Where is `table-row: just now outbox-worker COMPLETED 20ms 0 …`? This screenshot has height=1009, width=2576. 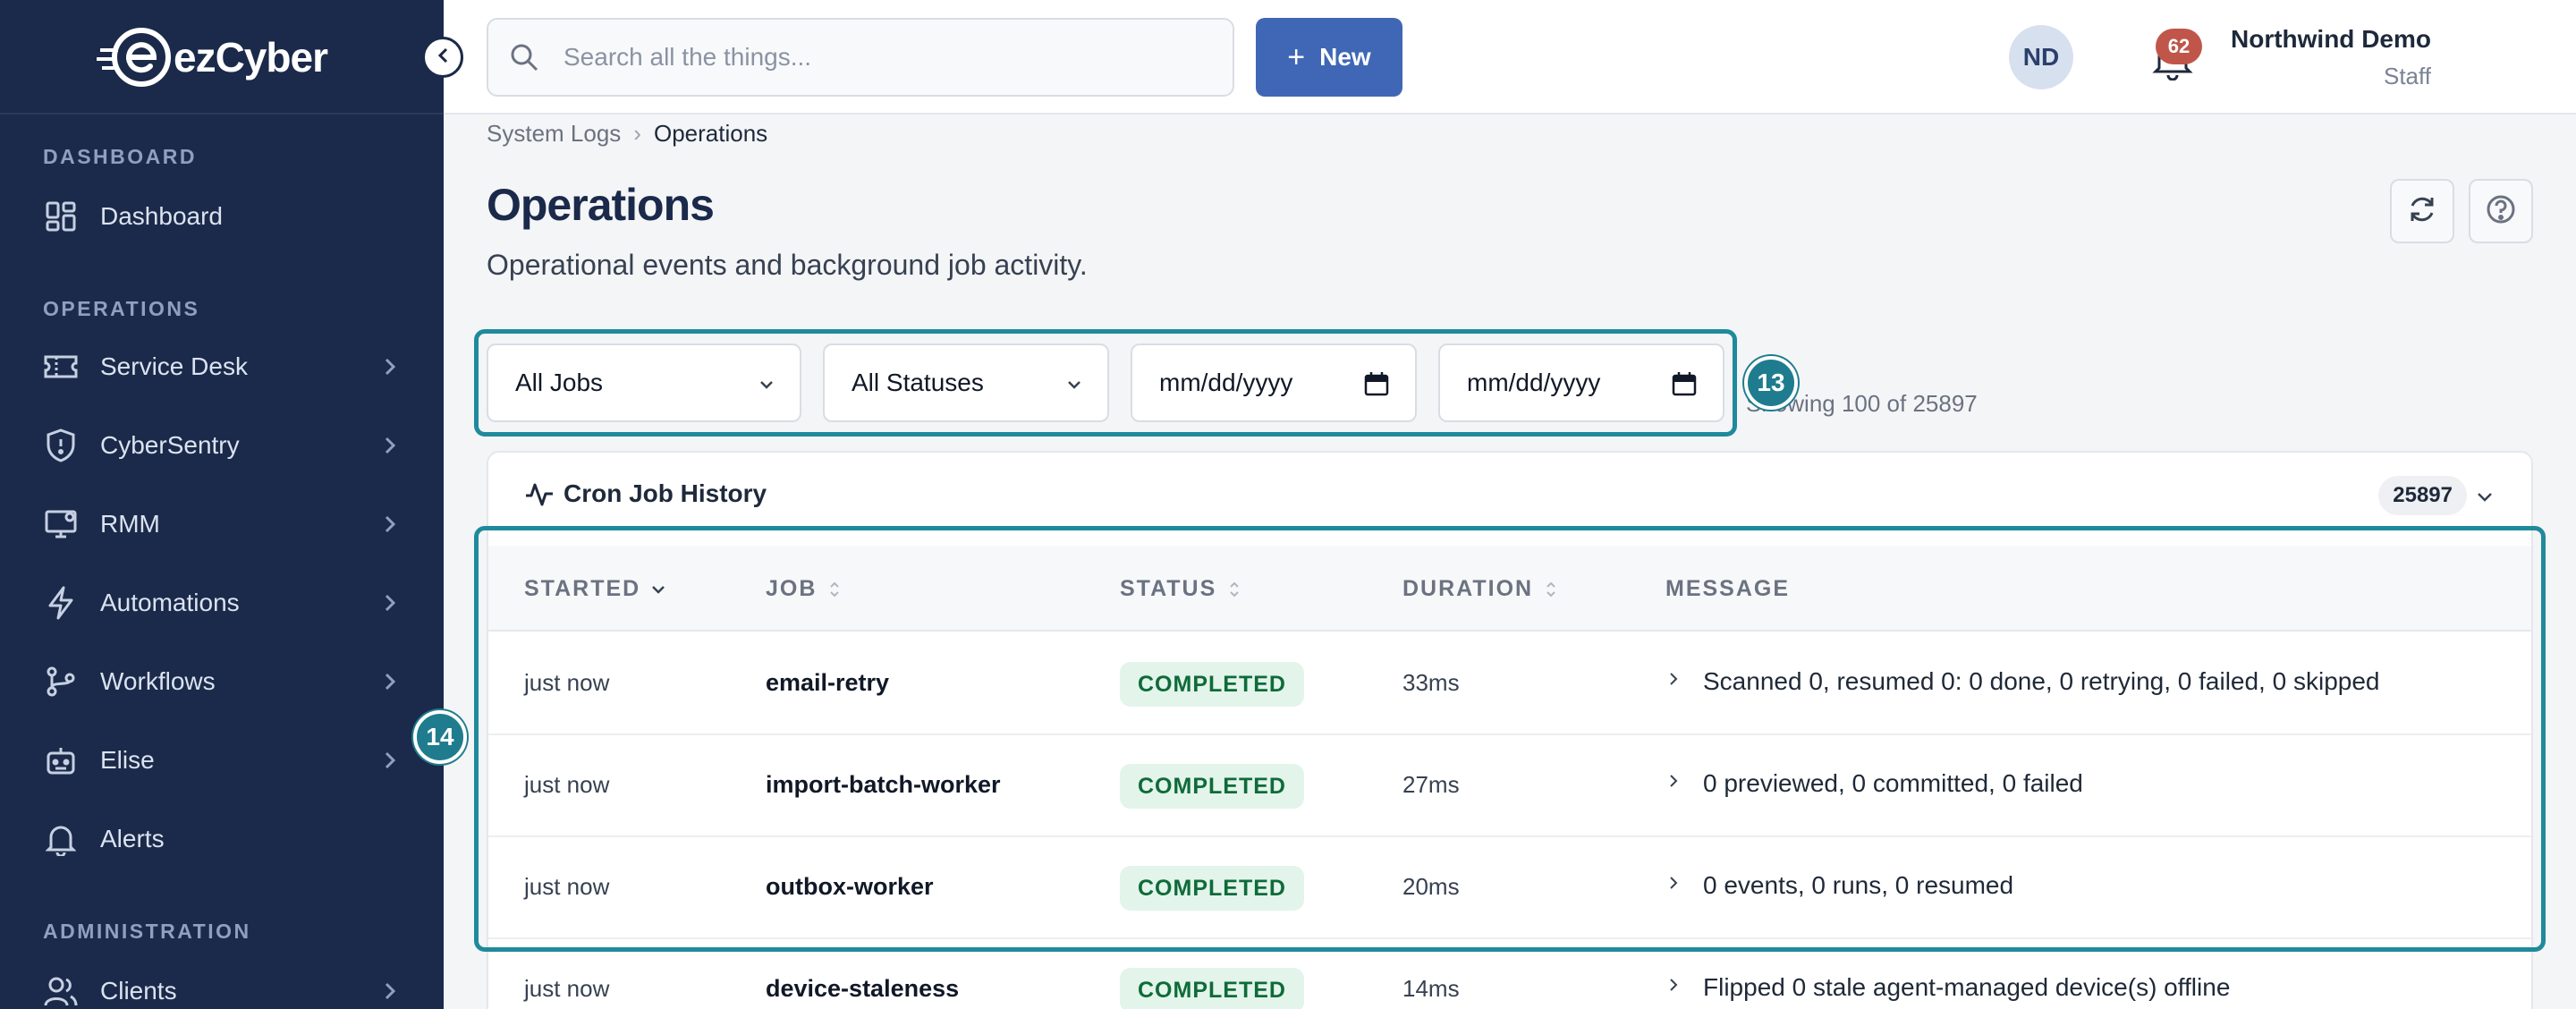 table-row: just now outbox-worker COMPLETED 20ms 0 … is located at coordinates (1509, 888).